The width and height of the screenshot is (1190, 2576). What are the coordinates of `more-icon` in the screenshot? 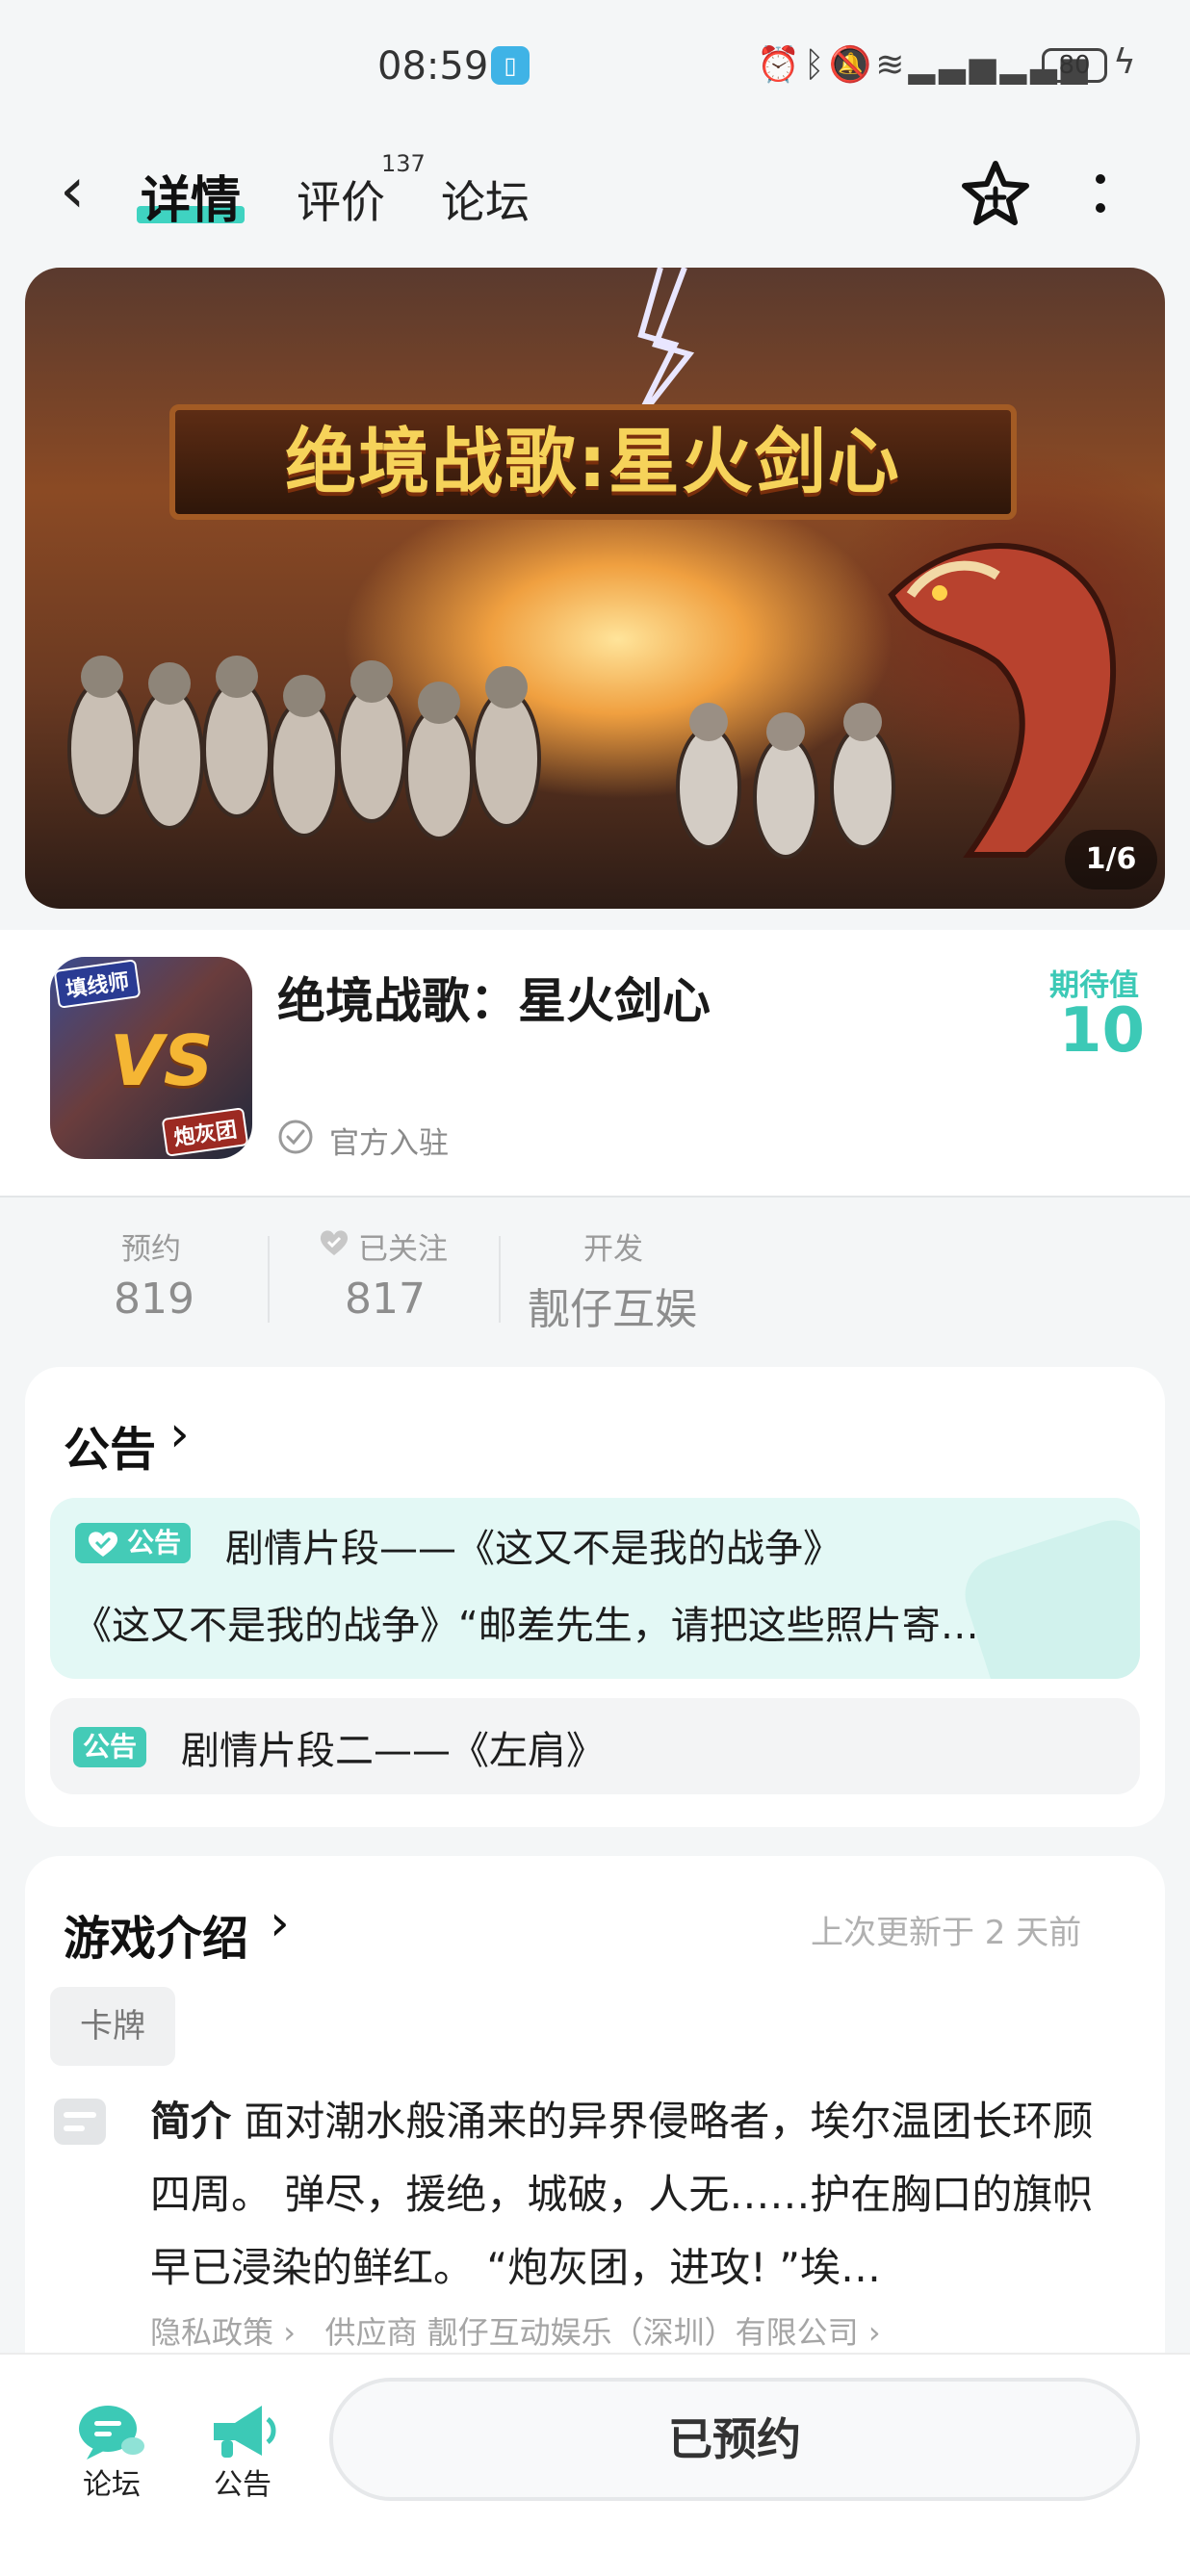 It's located at (1100, 195).